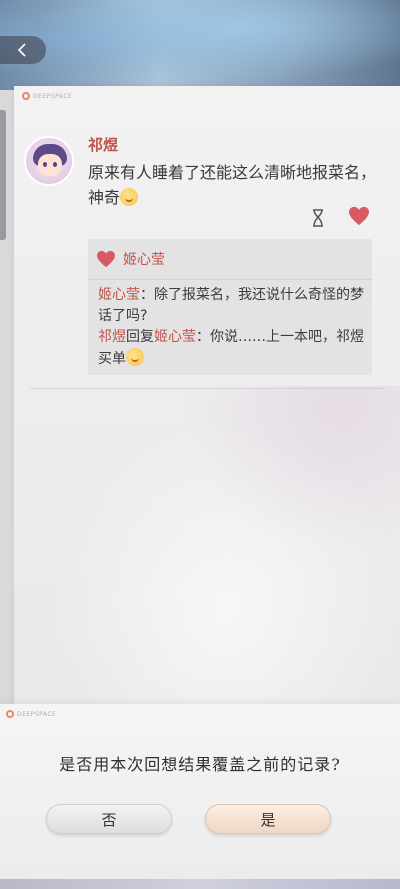 Image resolution: width=400 pixels, height=889 pixels. I want to click on chevron-left-icon, so click(21, 50).